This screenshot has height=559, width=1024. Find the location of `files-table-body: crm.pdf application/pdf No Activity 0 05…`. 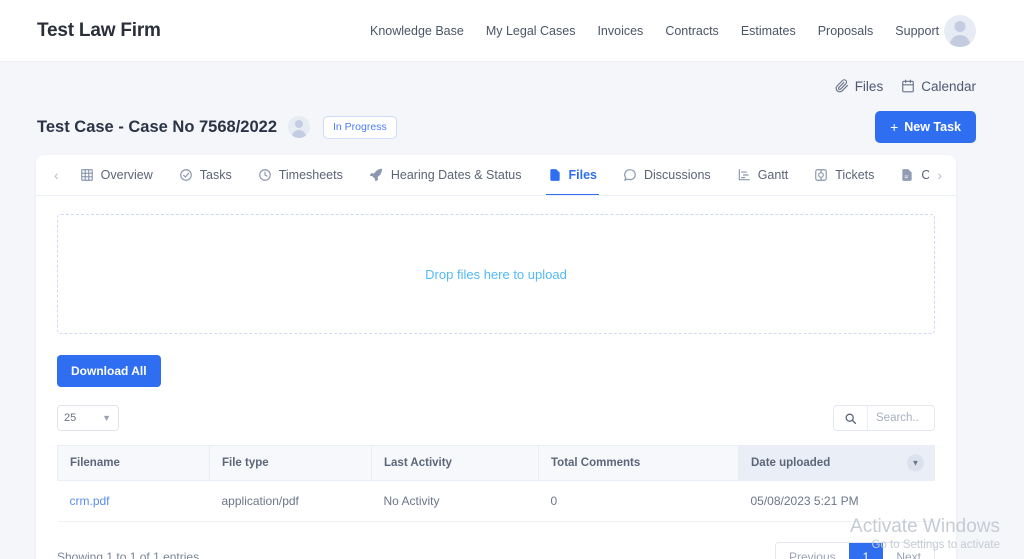

files-table-body: crm.pdf application/pdf No Activity 0 05… is located at coordinates (496, 501).